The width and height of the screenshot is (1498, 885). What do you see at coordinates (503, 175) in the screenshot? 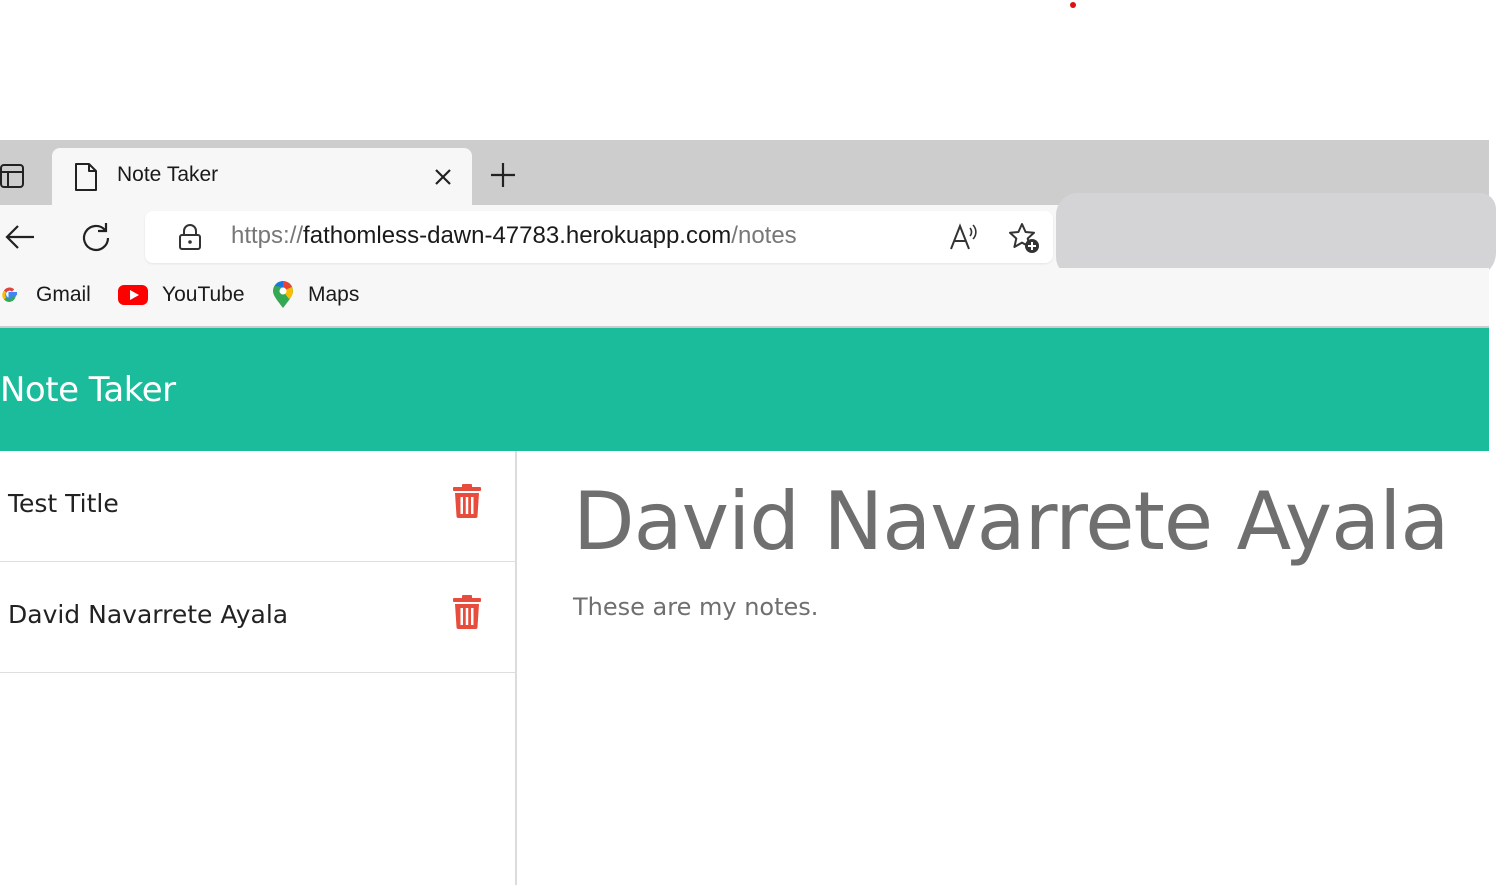
I see `new-tab-icon` at bounding box center [503, 175].